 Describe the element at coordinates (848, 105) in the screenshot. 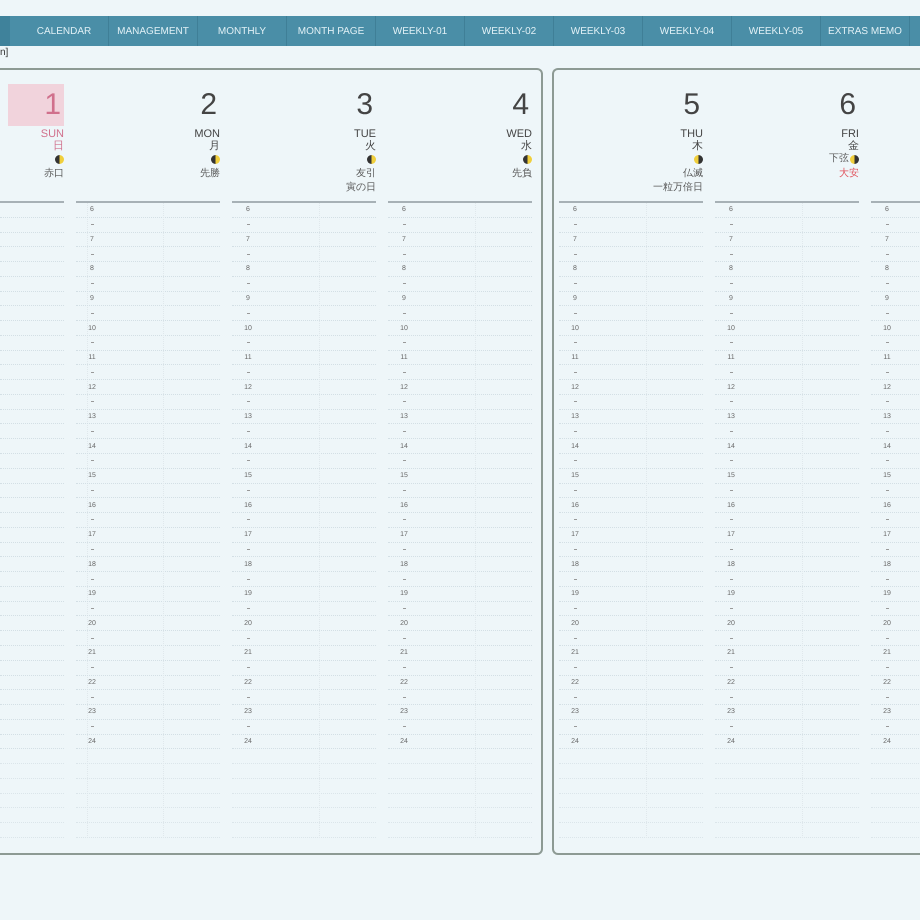

I see `date-number: 6` at that location.